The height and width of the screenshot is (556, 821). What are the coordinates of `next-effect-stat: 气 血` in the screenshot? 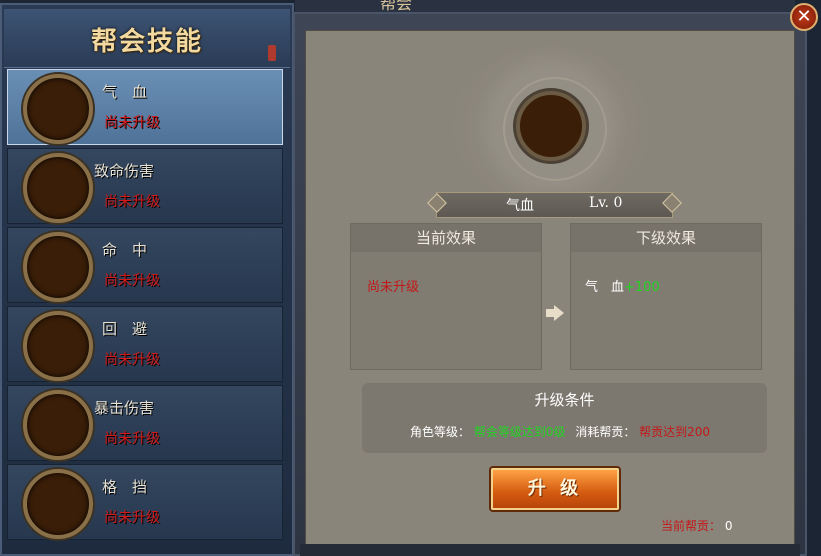 It's located at (605, 287).